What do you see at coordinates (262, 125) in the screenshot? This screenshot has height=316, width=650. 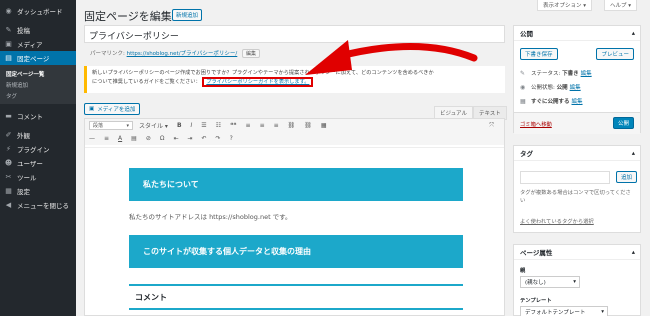 I see `align-center-button: ≡` at bounding box center [262, 125].